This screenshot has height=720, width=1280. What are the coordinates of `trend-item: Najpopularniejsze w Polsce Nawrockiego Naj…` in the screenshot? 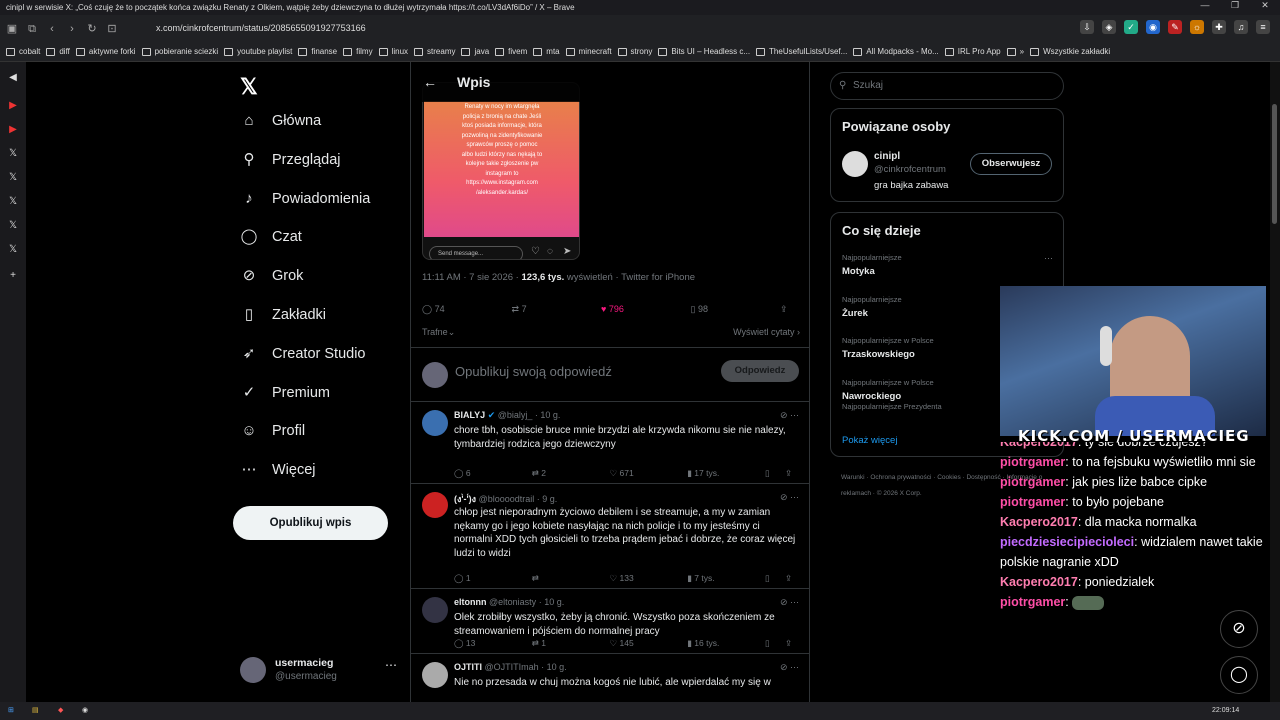 It's located at (892, 394).